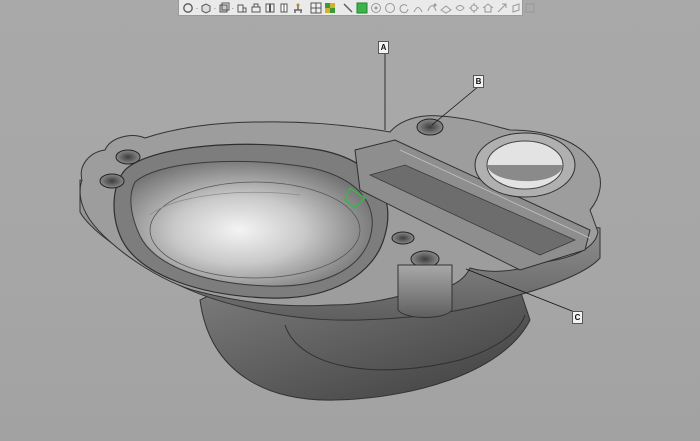  What do you see at coordinates (242, 7) in the screenshot?
I see `part-view-icon` at bounding box center [242, 7].